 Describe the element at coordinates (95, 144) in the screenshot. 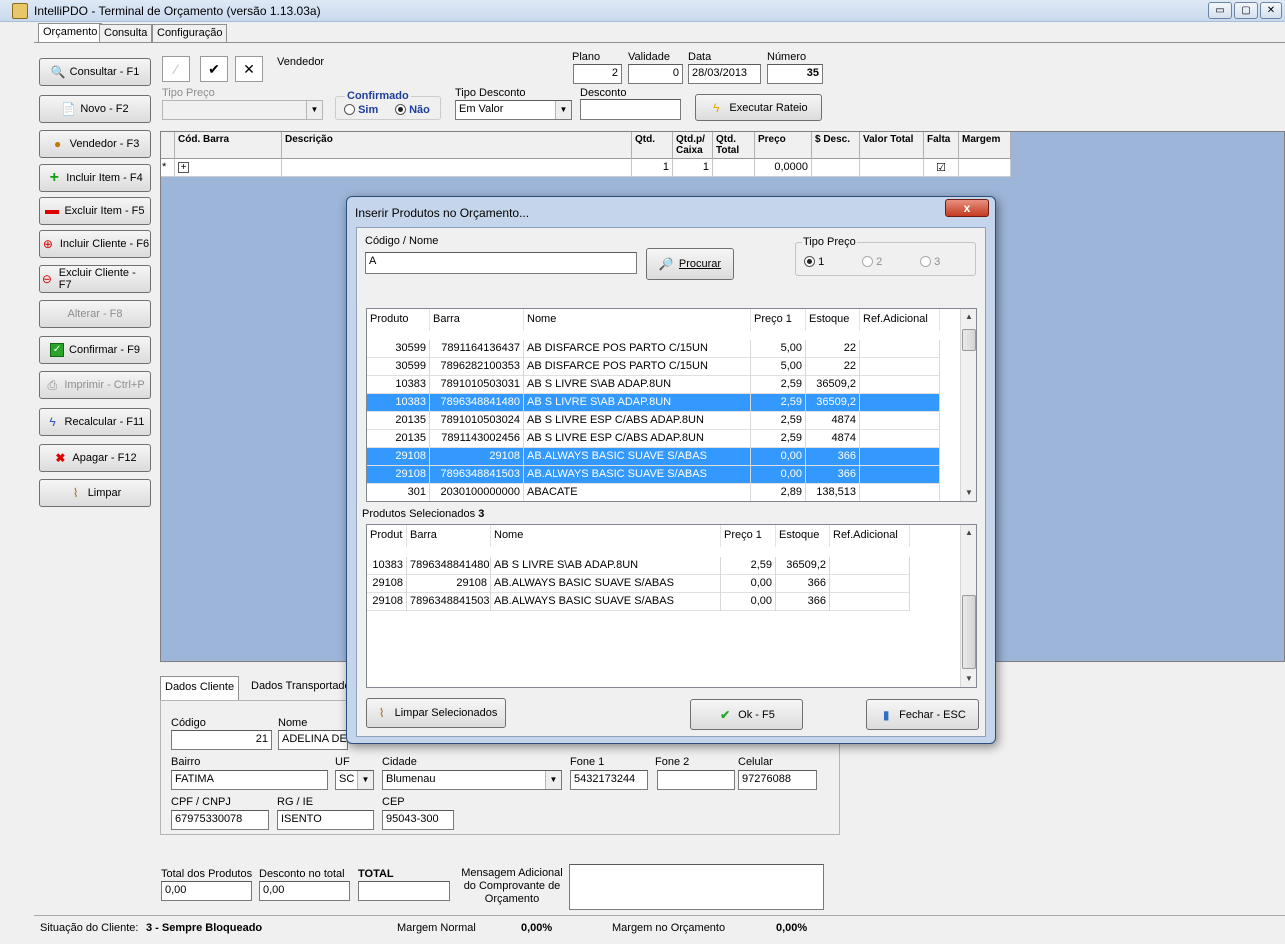

I see `vendedor-button: ● Vendedor - F3` at that location.